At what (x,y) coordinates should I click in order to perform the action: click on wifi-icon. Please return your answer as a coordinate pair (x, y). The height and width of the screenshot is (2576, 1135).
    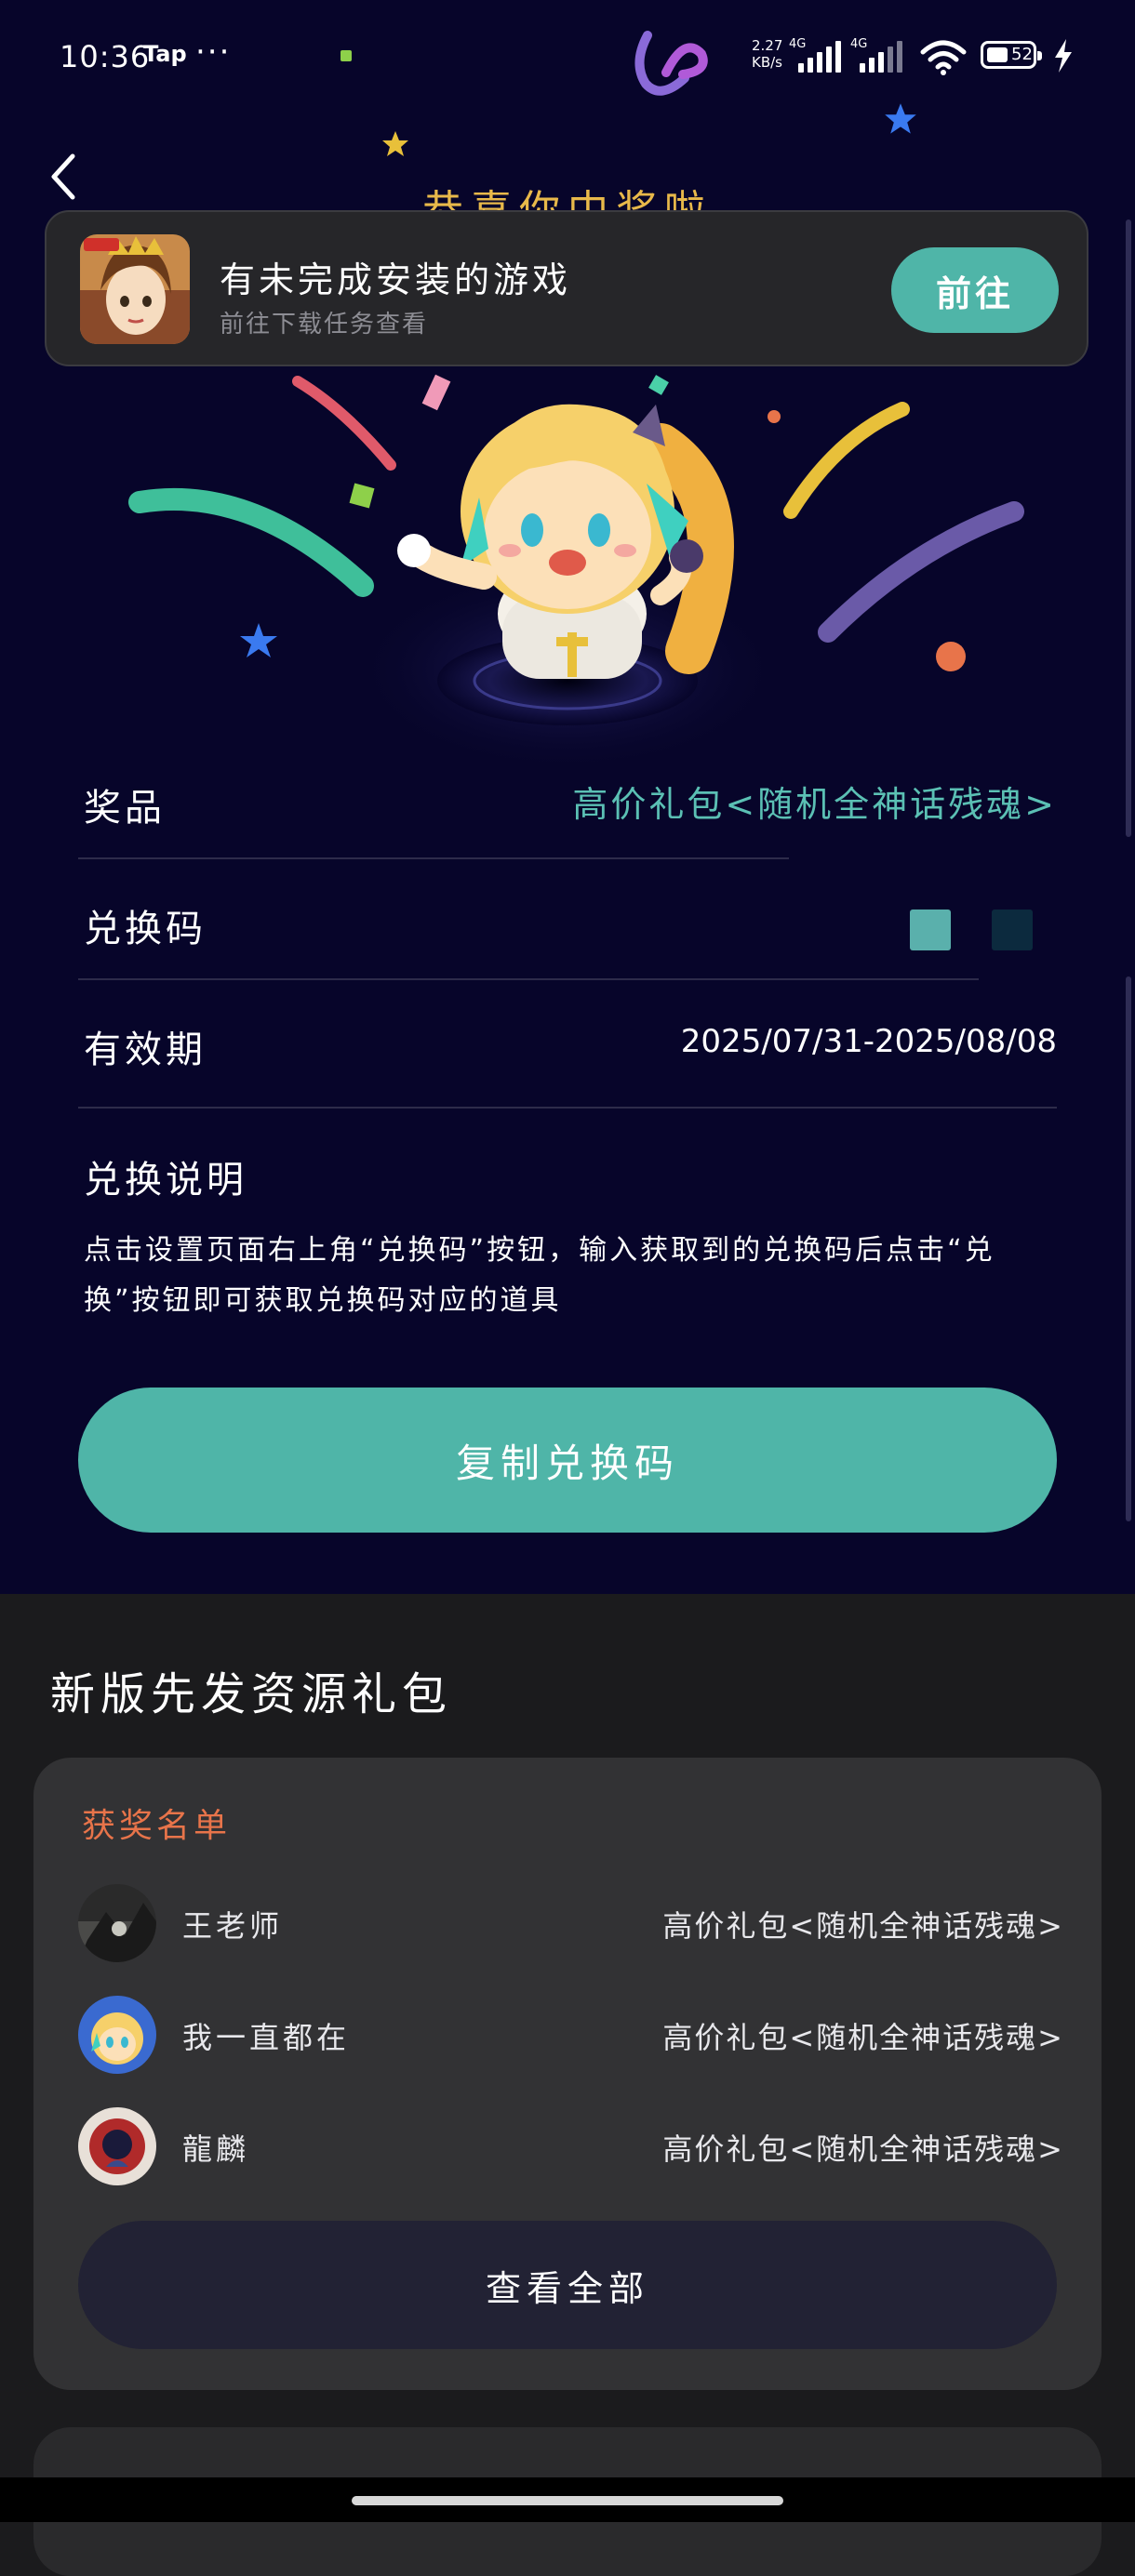
    Looking at the image, I should click on (943, 57).